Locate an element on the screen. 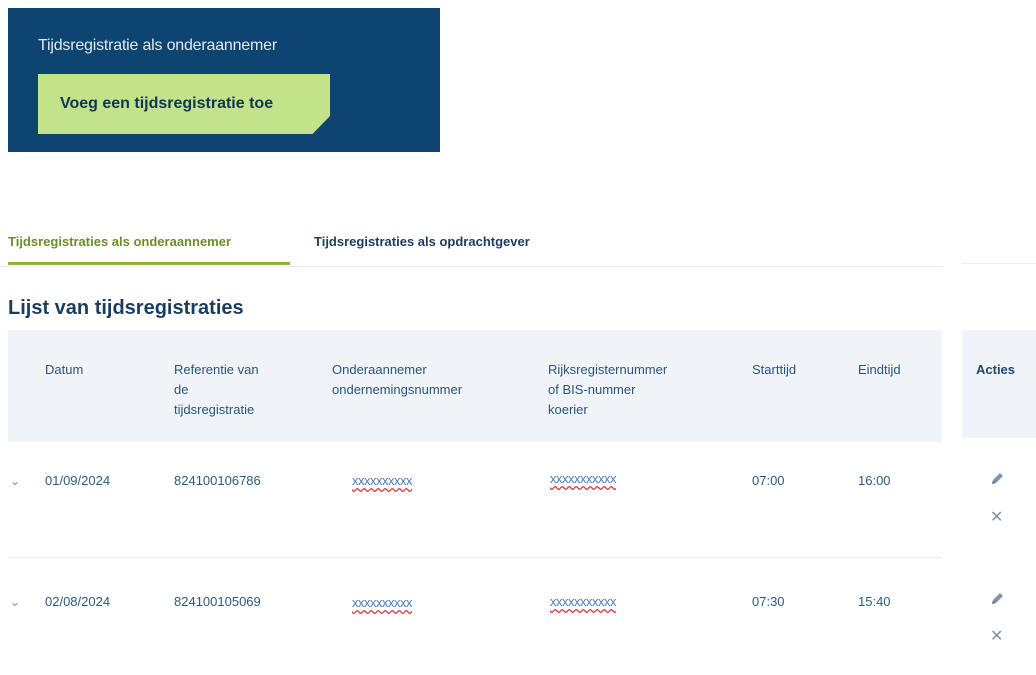 The image size is (1036, 675). column-header-start-time: Starttijd is located at coordinates (774, 369).